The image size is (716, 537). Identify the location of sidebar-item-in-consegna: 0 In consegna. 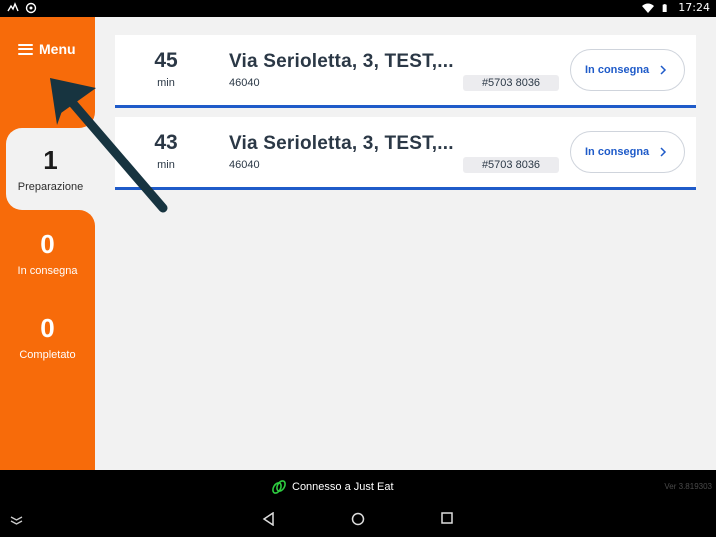
(47, 253).